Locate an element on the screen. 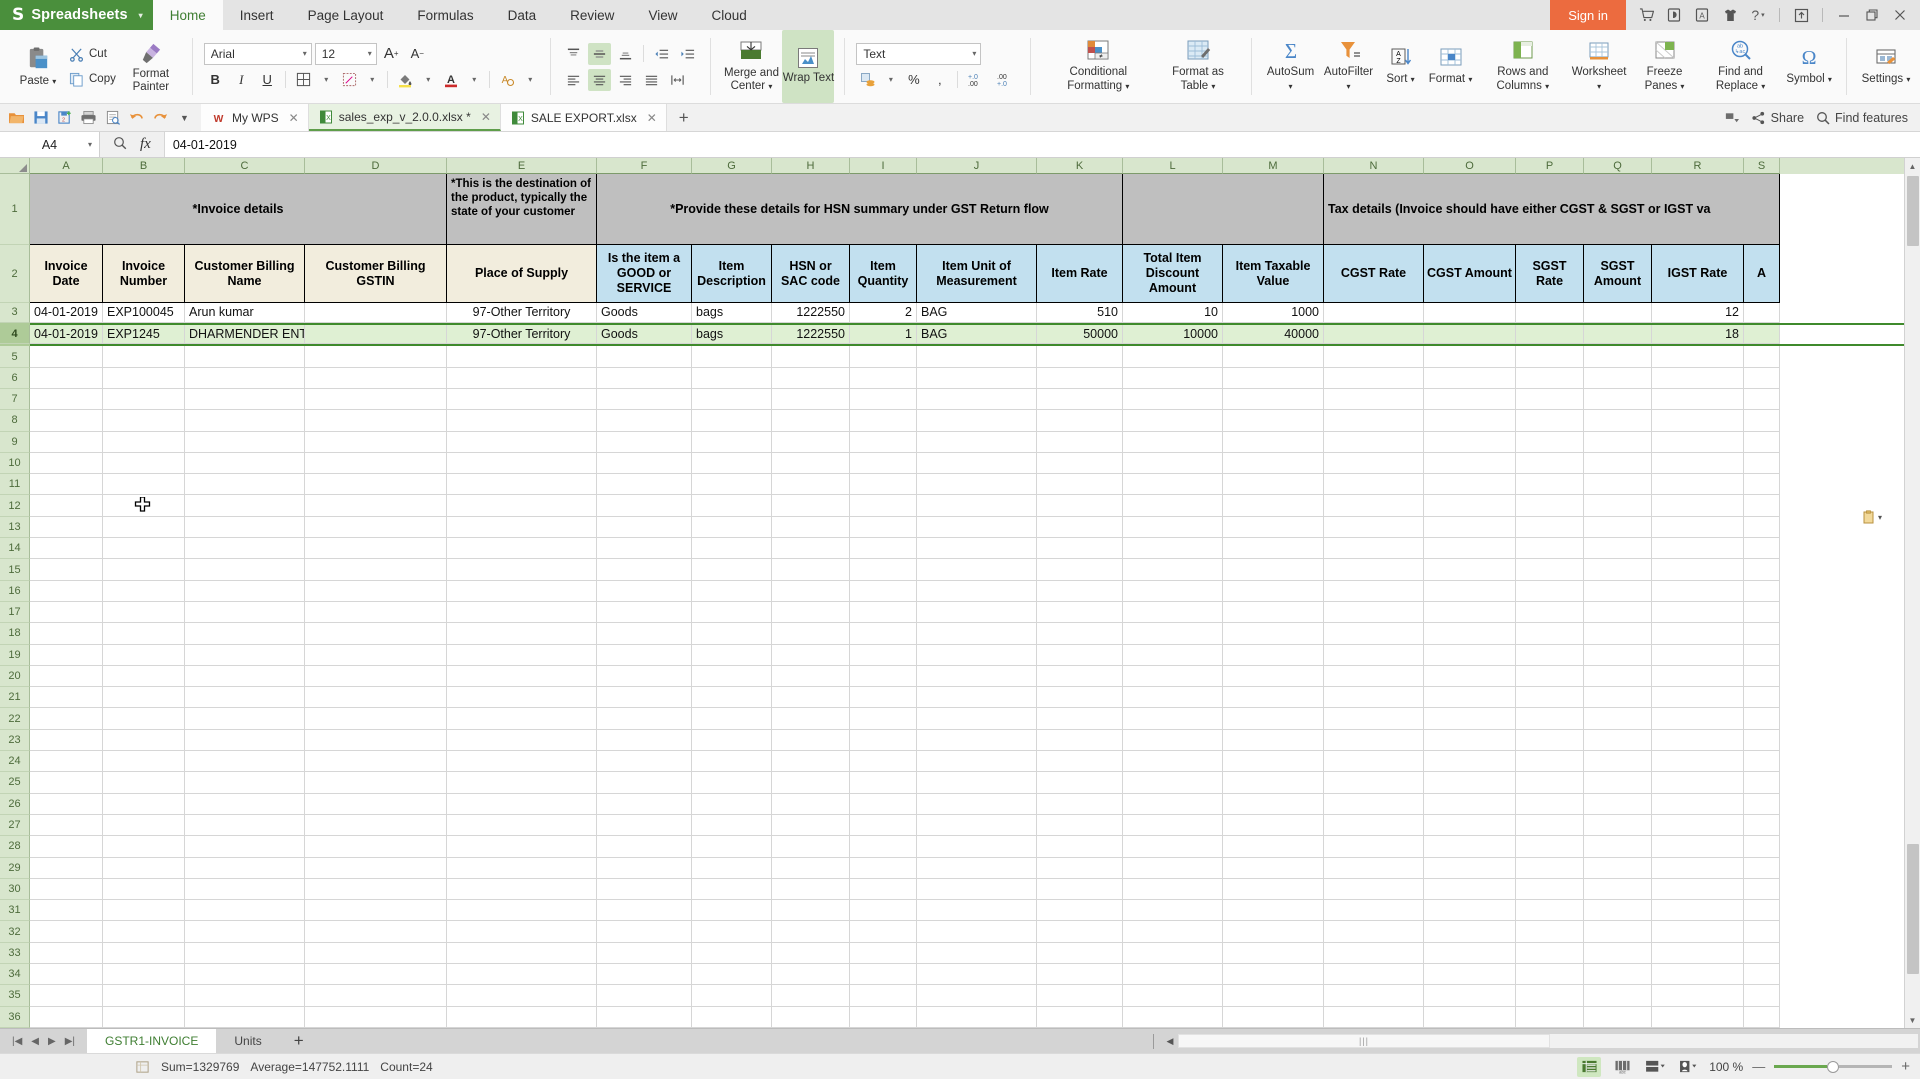 This screenshot has height=1080, width=1920. cell-F11 is located at coordinates (644, 485).